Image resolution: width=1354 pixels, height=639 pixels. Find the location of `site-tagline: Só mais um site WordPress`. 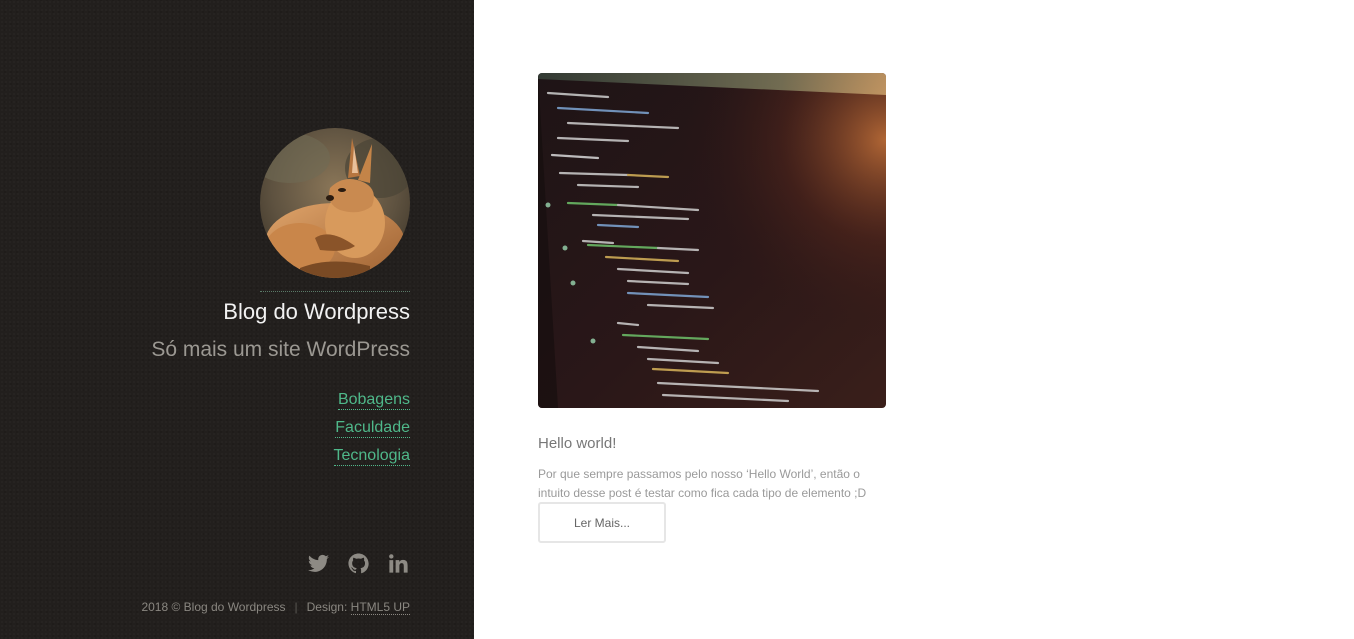

site-tagline: Só mais um site WordPress is located at coordinates (280, 349).